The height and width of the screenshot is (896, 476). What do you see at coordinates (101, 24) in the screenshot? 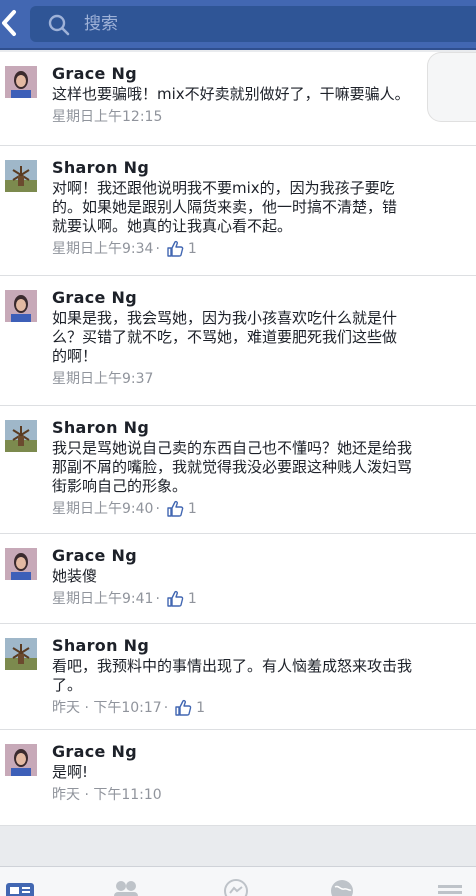
I see `search-placeholder: 搜索` at bounding box center [101, 24].